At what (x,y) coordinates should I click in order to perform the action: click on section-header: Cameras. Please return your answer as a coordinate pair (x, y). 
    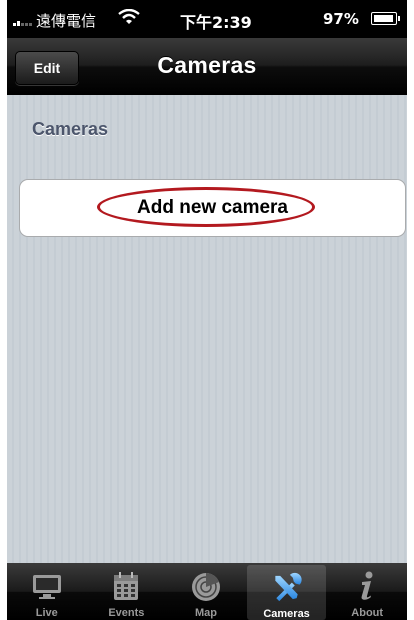
    Looking at the image, I should click on (70, 129).